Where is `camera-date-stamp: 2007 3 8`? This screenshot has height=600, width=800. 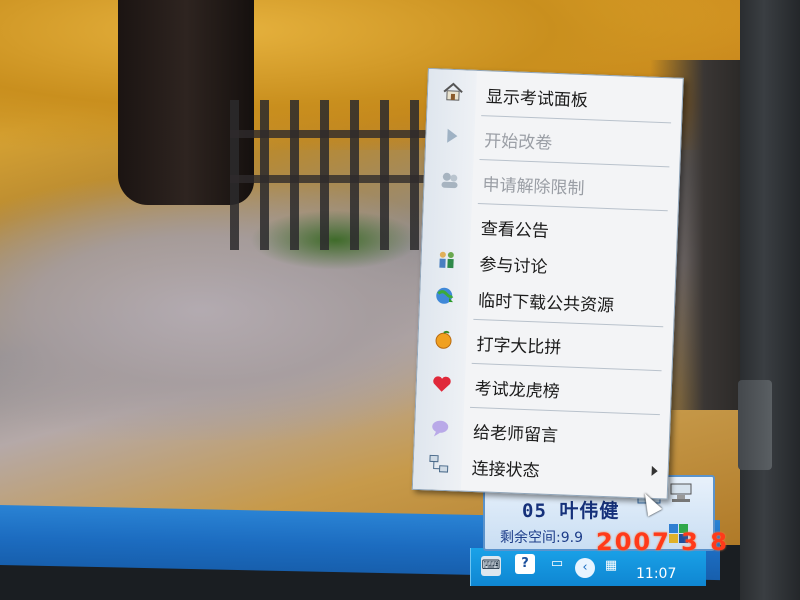
camera-date-stamp: 2007 3 8 is located at coordinates (662, 542).